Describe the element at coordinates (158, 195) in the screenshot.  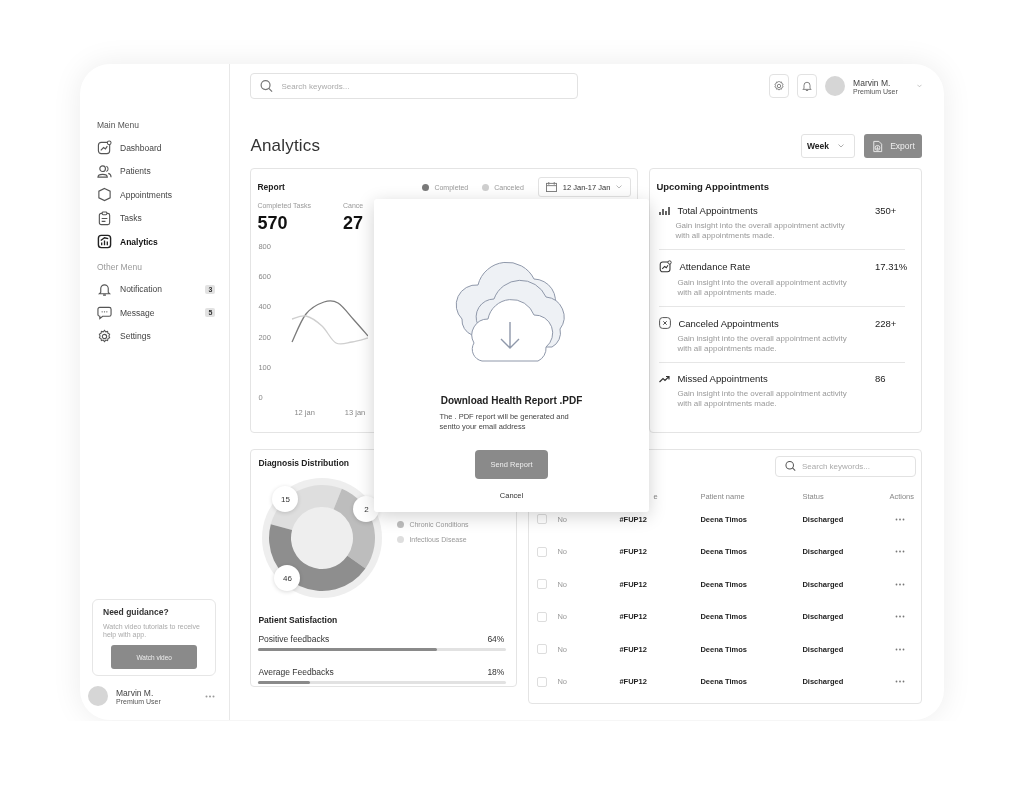
I see `nav-item: Appointments` at that location.